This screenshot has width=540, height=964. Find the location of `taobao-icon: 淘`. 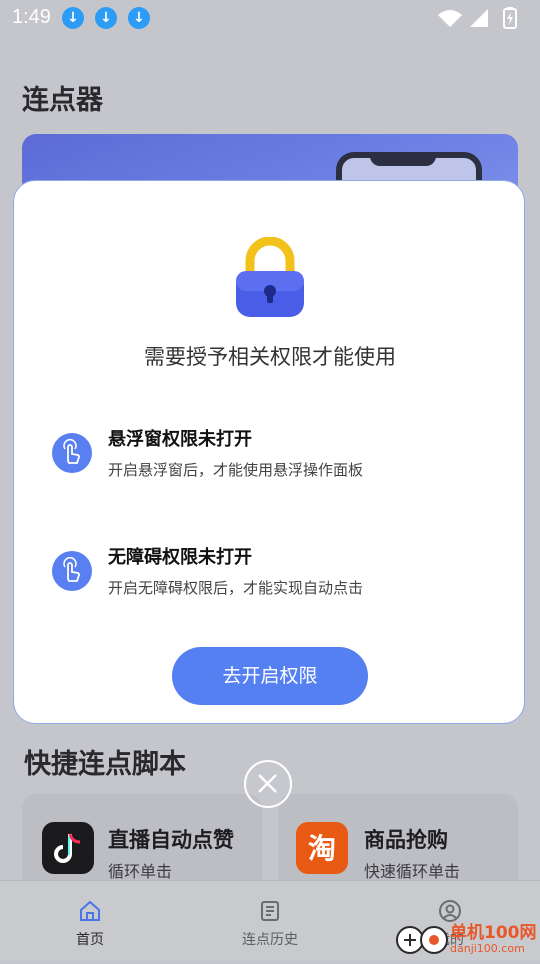

taobao-icon: 淘 is located at coordinates (322, 848).